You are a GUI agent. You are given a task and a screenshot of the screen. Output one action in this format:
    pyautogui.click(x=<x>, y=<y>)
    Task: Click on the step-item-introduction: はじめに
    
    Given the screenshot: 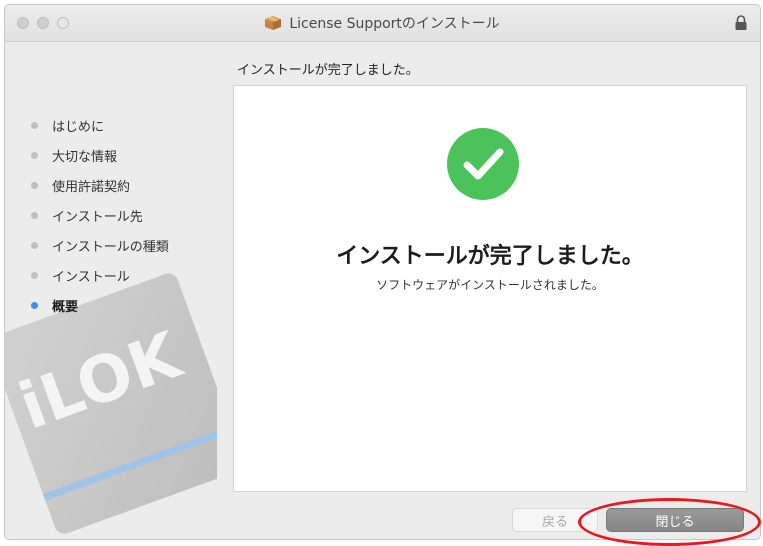 What is the action you would take?
    pyautogui.click(x=100, y=125)
    